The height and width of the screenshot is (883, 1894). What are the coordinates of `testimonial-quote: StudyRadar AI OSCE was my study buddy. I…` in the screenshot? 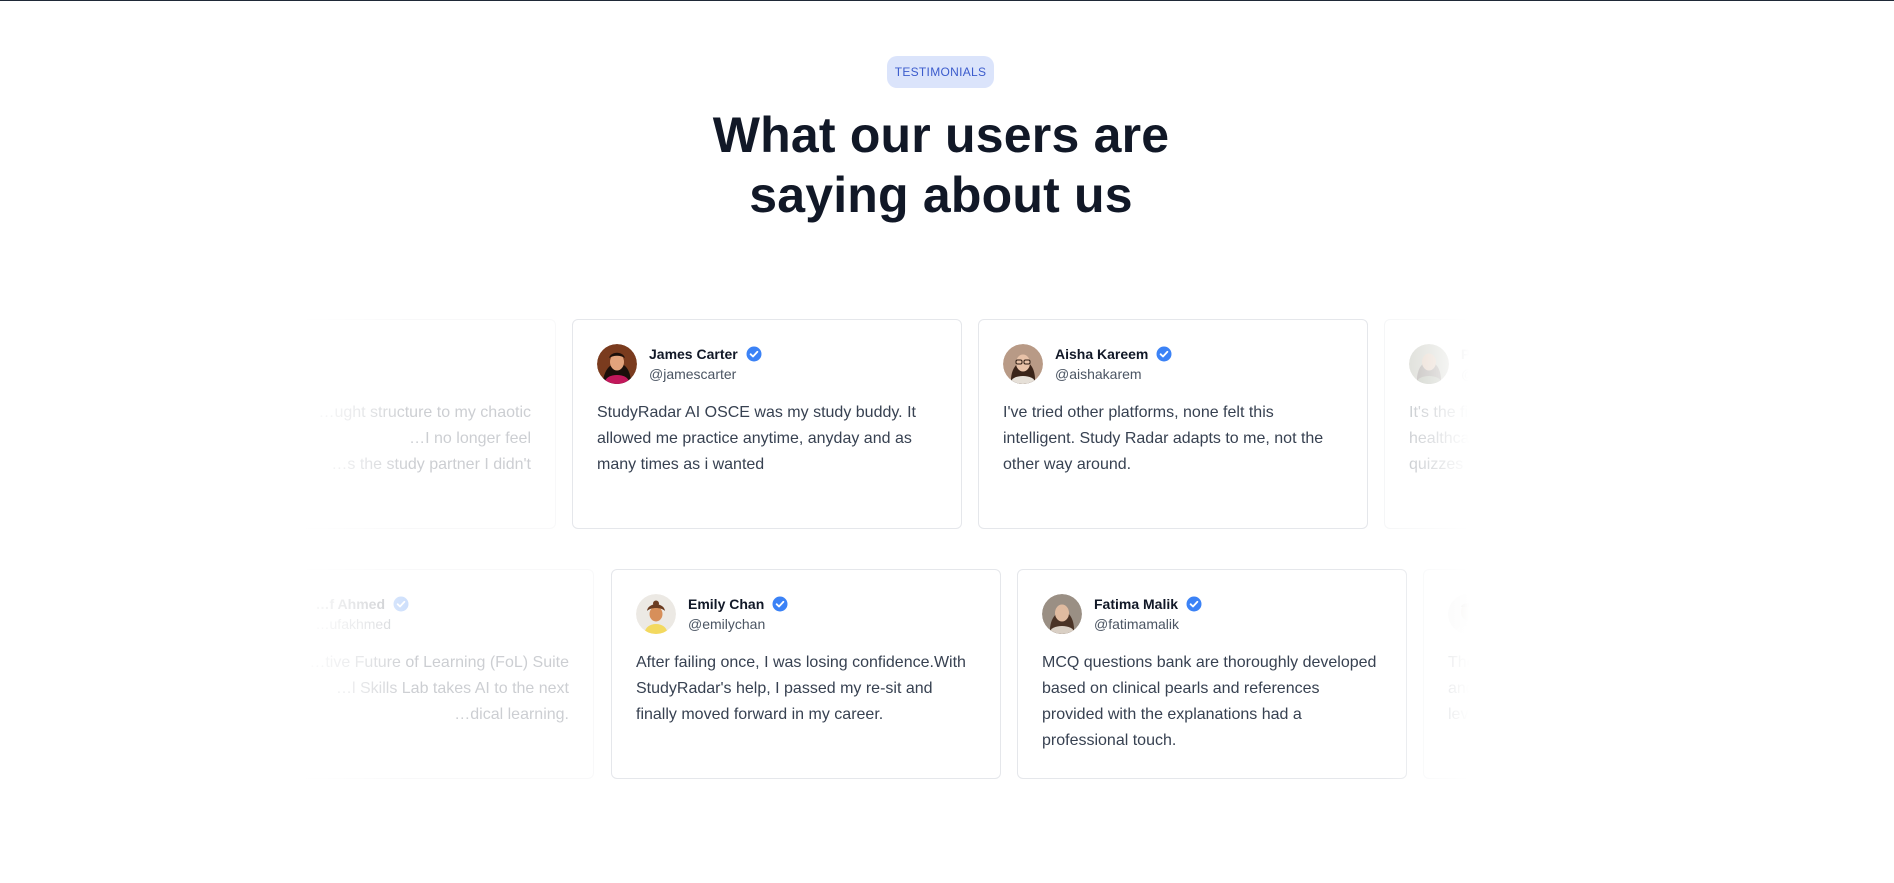 It's located at (756, 438).